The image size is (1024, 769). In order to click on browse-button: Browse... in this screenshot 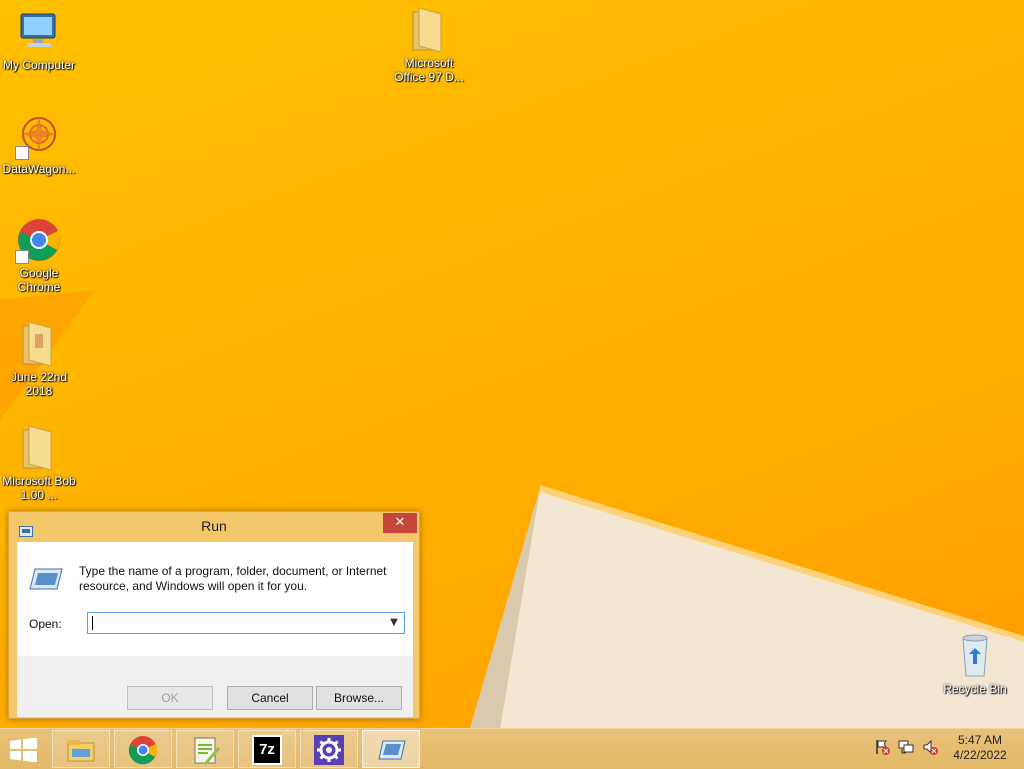, I will do `click(359, 698)`.